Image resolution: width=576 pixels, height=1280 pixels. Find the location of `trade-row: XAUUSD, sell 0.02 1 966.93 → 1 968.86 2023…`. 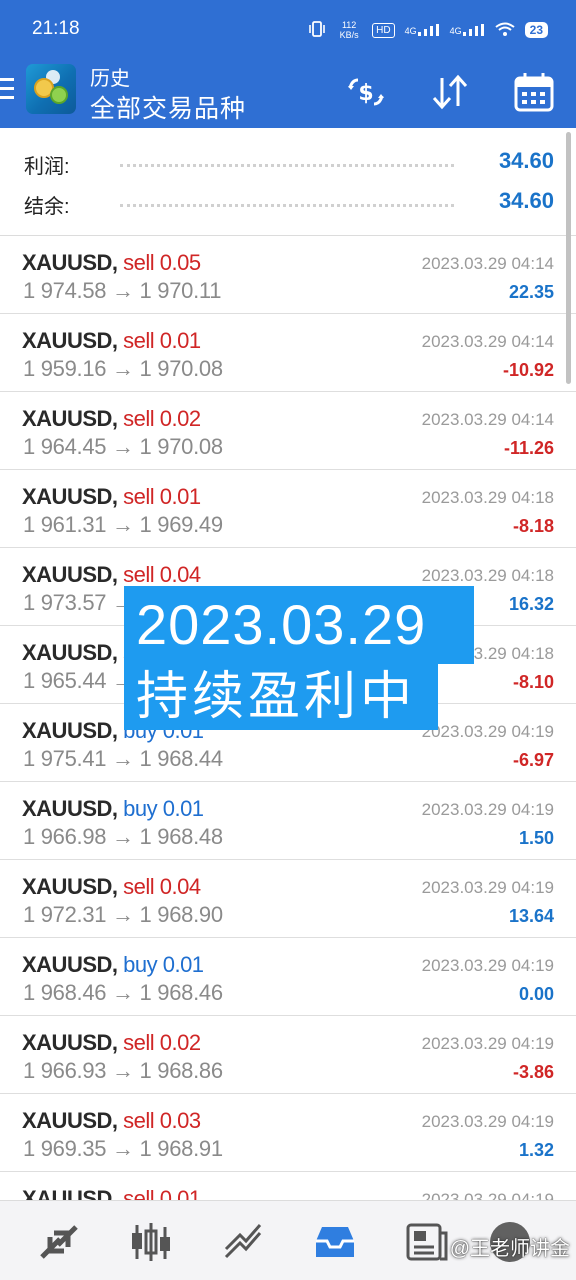

trade-row: XAUUSD, sell 0.02 1 966.93 → 1 968.86 2023… is located at coordinates (288, 1055).